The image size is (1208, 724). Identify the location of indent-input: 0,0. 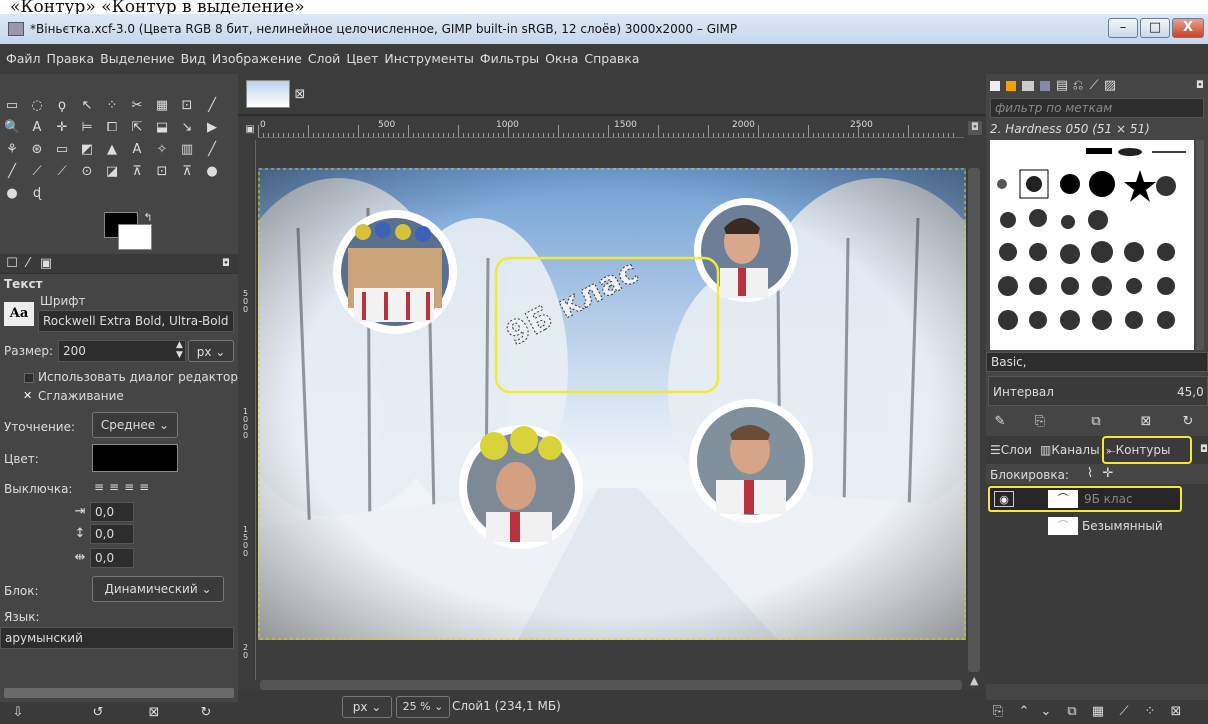
(112, 512).